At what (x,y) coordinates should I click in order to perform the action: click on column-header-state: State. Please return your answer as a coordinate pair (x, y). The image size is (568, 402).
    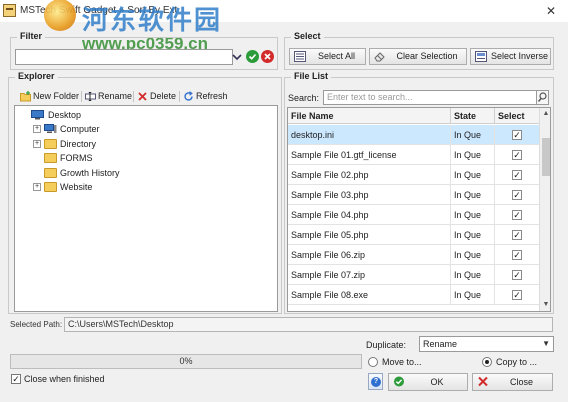
    Looking at the image, I should click on (473, 116).